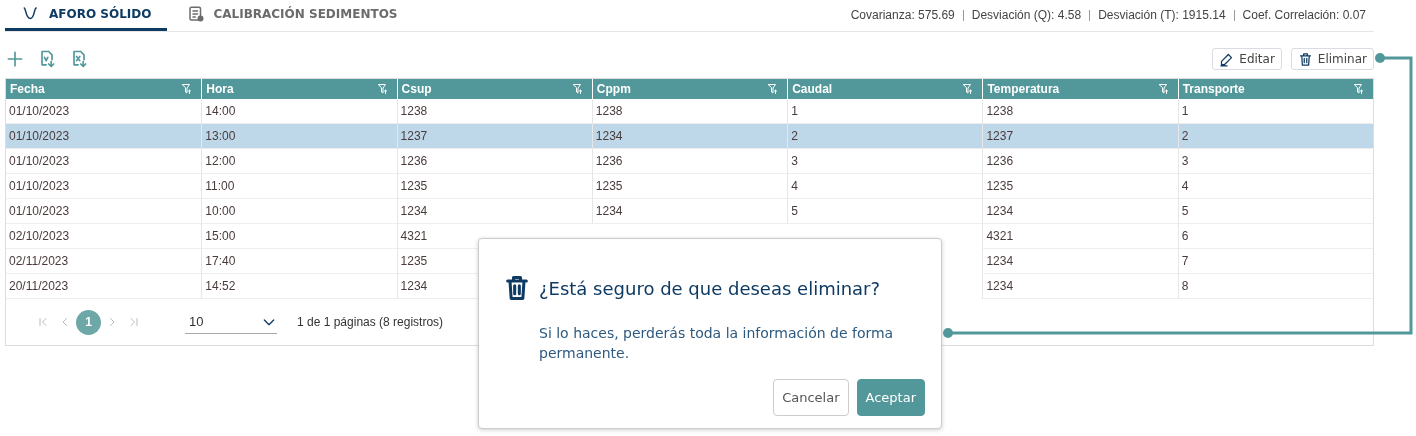 Image resolution: width=1416 pixels, height=436 pixels. What do you see at coordinates (689, 89) in the screenshot?
I see `column-header: Cppm` at bounding box center [689, 89].